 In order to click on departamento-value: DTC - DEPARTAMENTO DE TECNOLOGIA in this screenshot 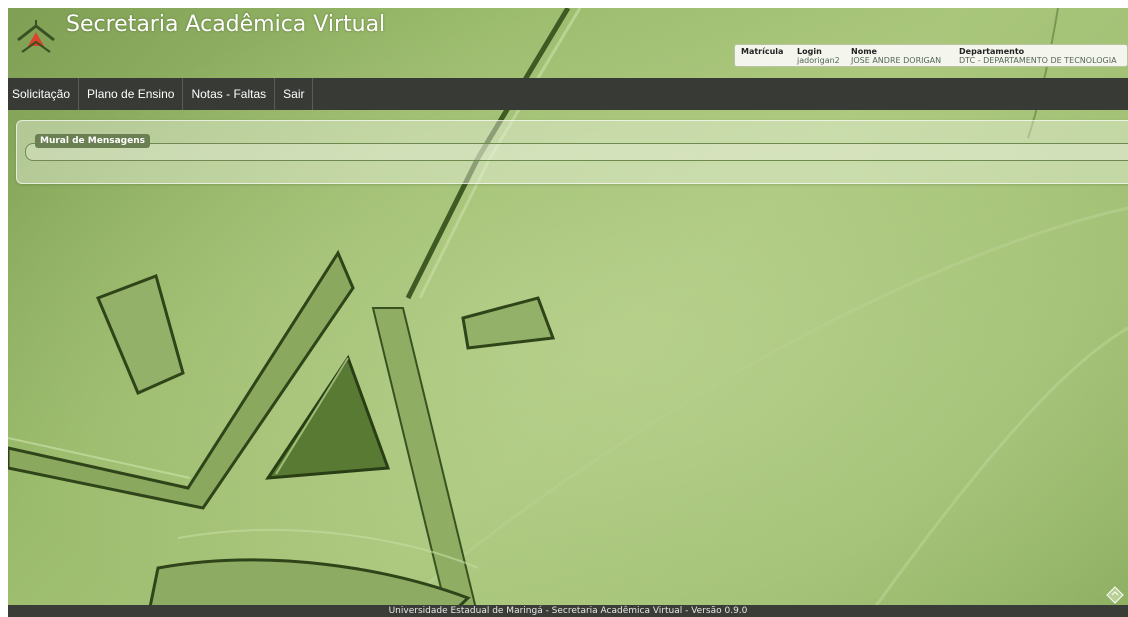, I will do `click(1038, 60)`.